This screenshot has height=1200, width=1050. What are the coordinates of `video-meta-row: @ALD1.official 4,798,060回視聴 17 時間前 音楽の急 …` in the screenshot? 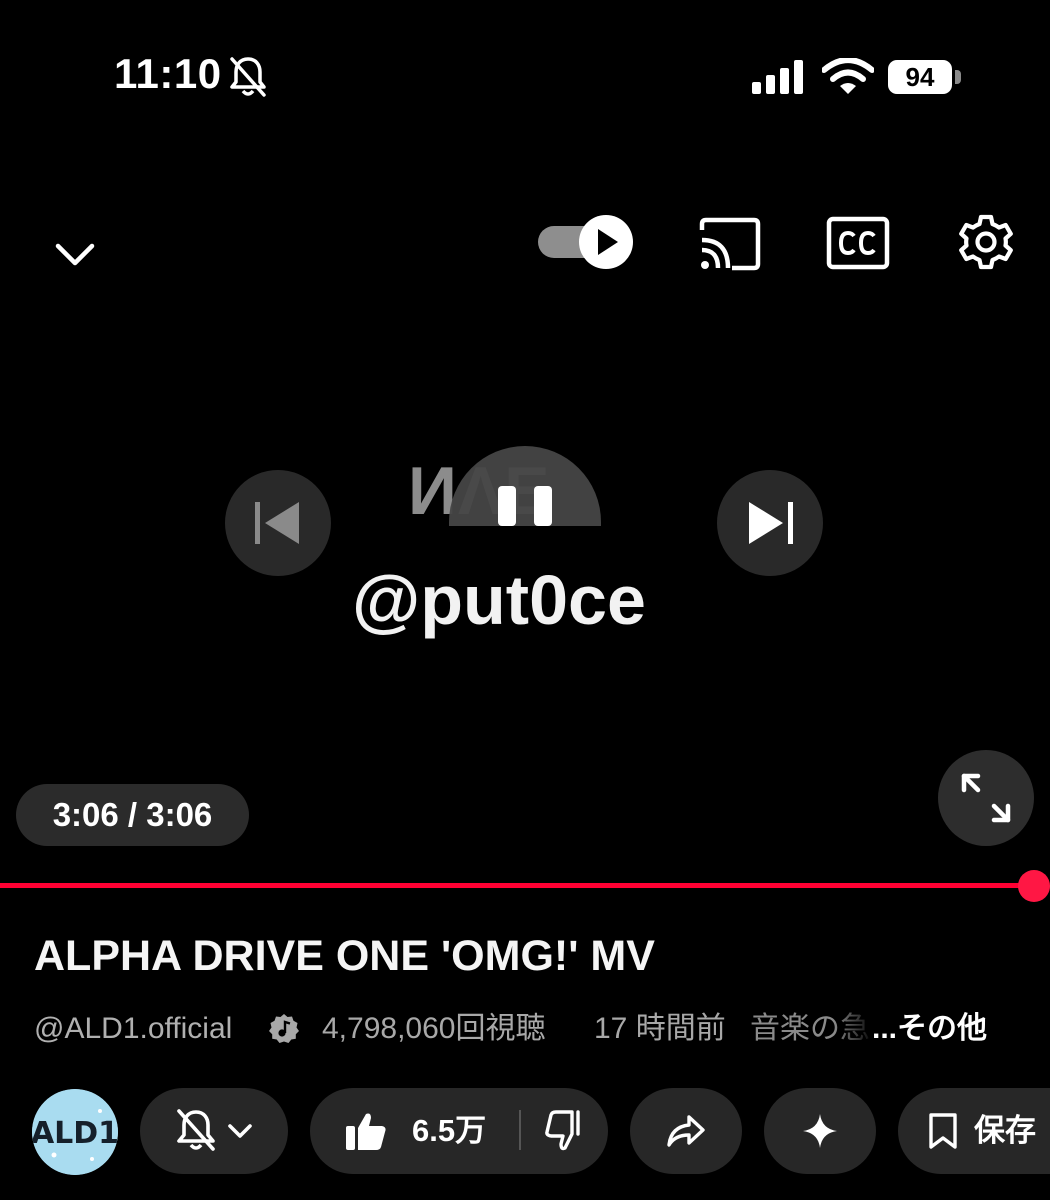 It's located at (542, 1029).